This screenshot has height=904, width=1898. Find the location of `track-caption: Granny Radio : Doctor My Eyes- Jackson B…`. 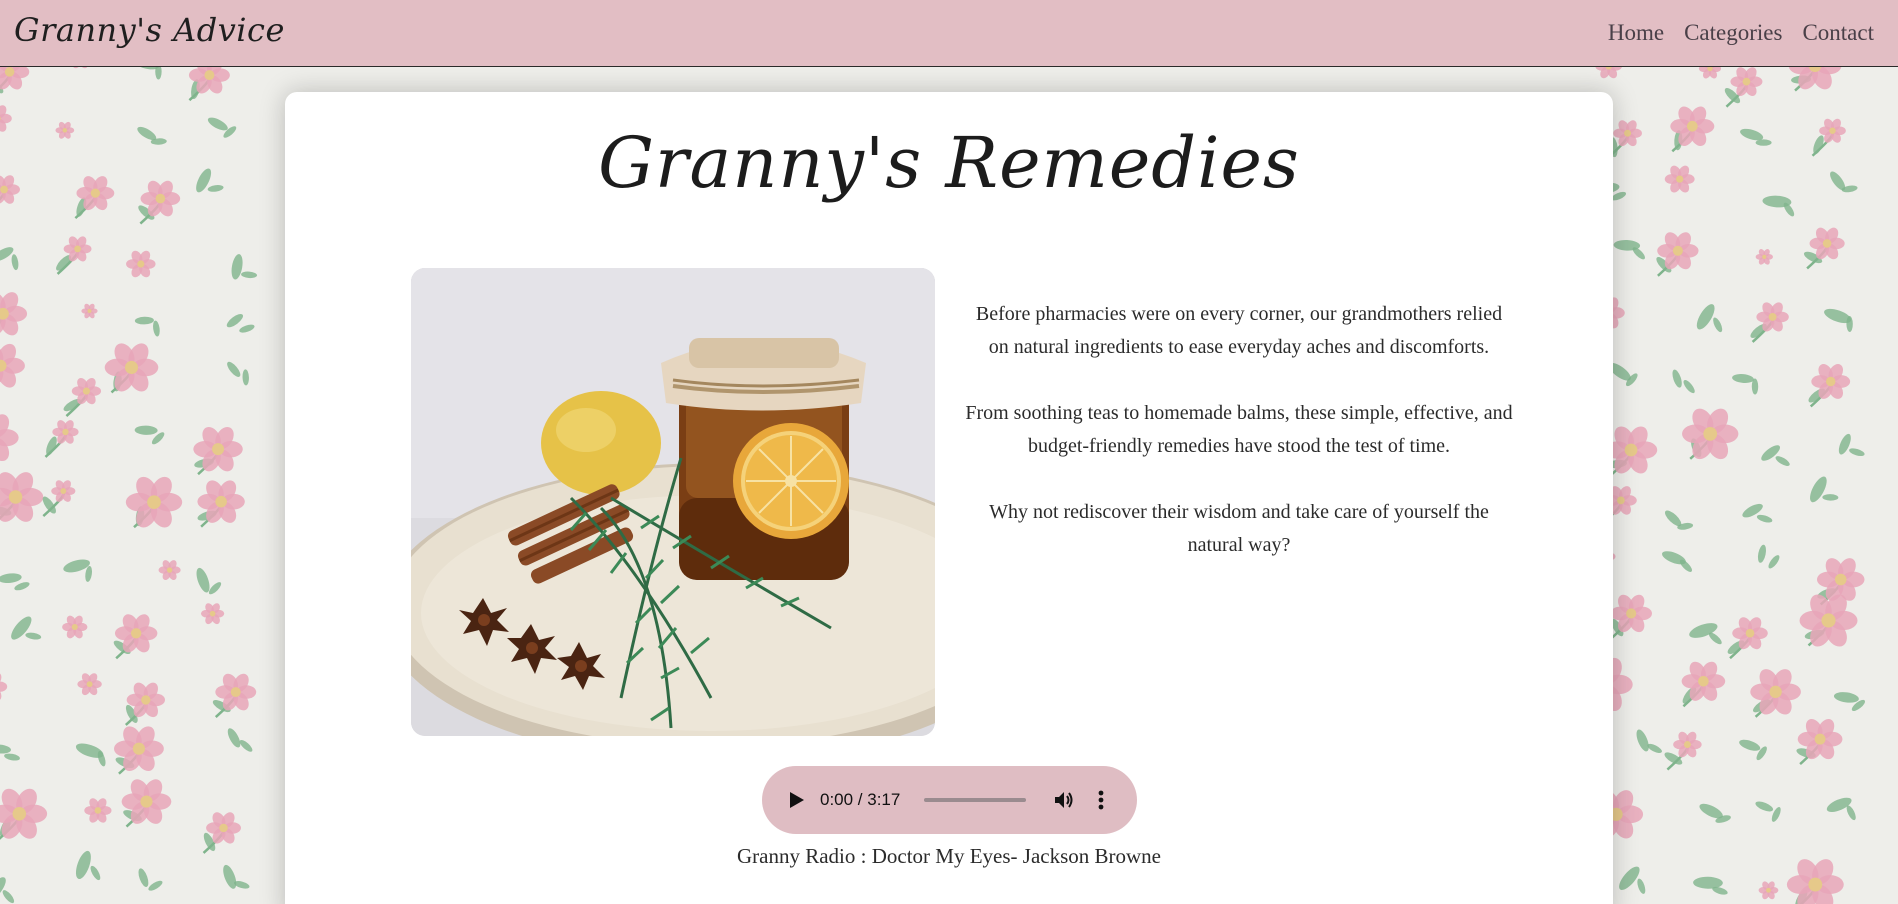

track-caption: Granny Radio : Doctor My Eyes- Jackson B… is located at coordinates (949, 856).